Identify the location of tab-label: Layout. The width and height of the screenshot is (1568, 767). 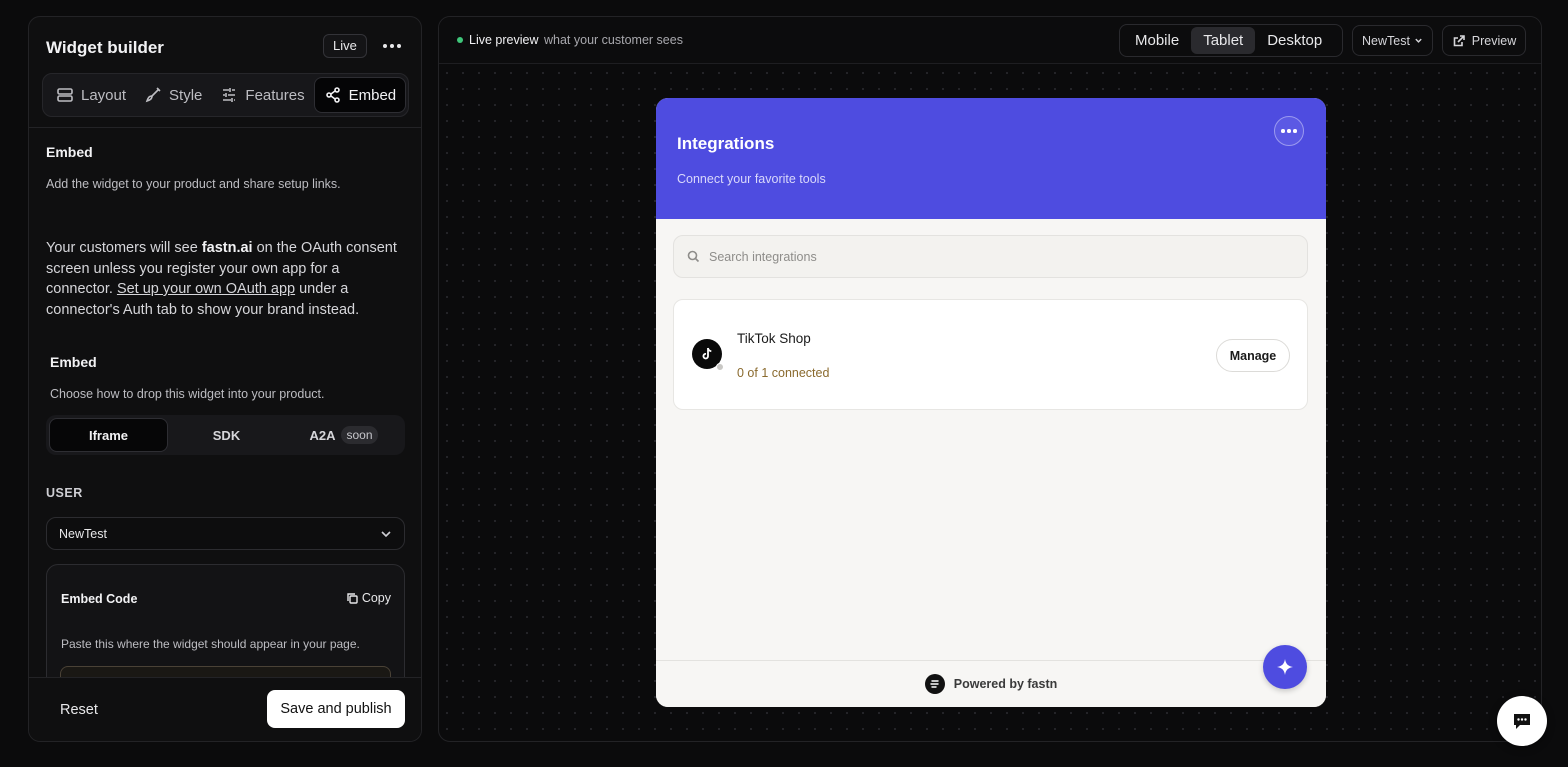
(104, 95).